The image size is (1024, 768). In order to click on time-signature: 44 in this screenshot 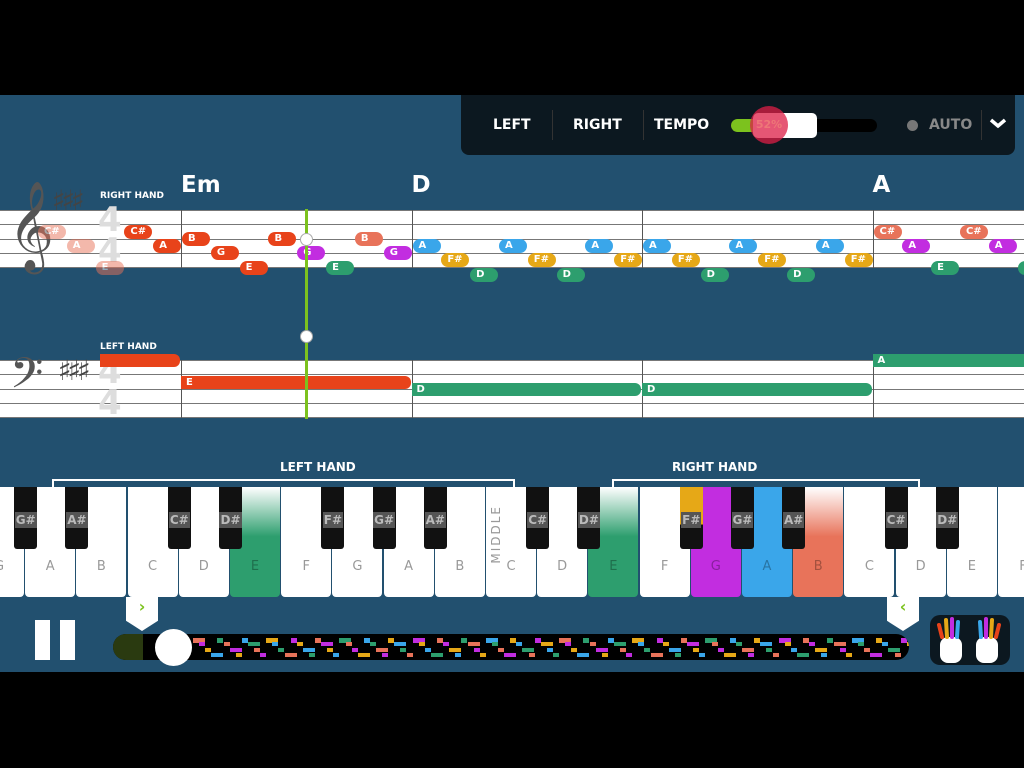, I will do `click(110, 235)`.